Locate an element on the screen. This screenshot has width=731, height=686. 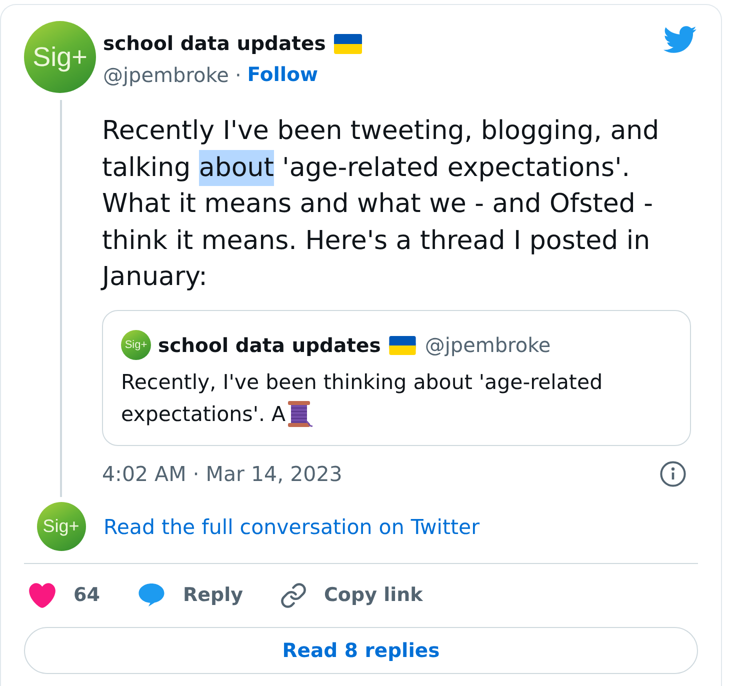
info-icon is located at coordinates (673, 474).